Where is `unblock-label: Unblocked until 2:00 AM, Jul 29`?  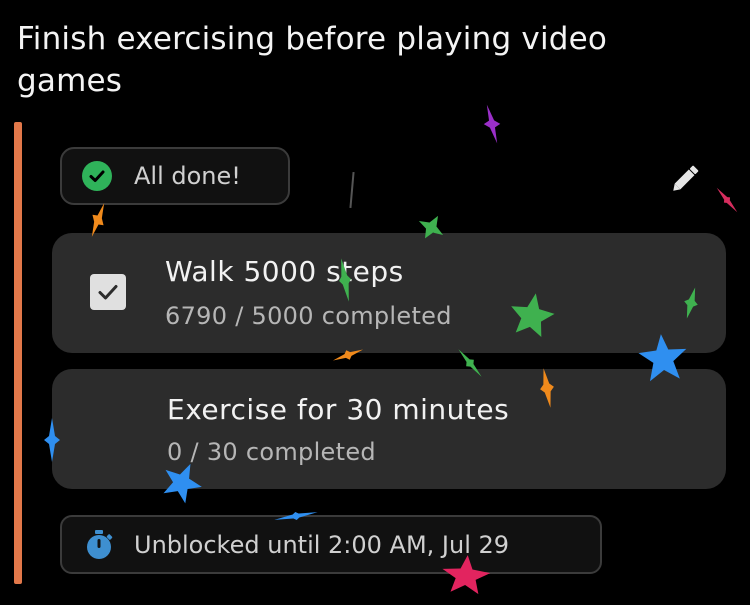 unblock-label: Unblocked until 2:00 AM, Jul 29 is located at coordinates (322, 544).